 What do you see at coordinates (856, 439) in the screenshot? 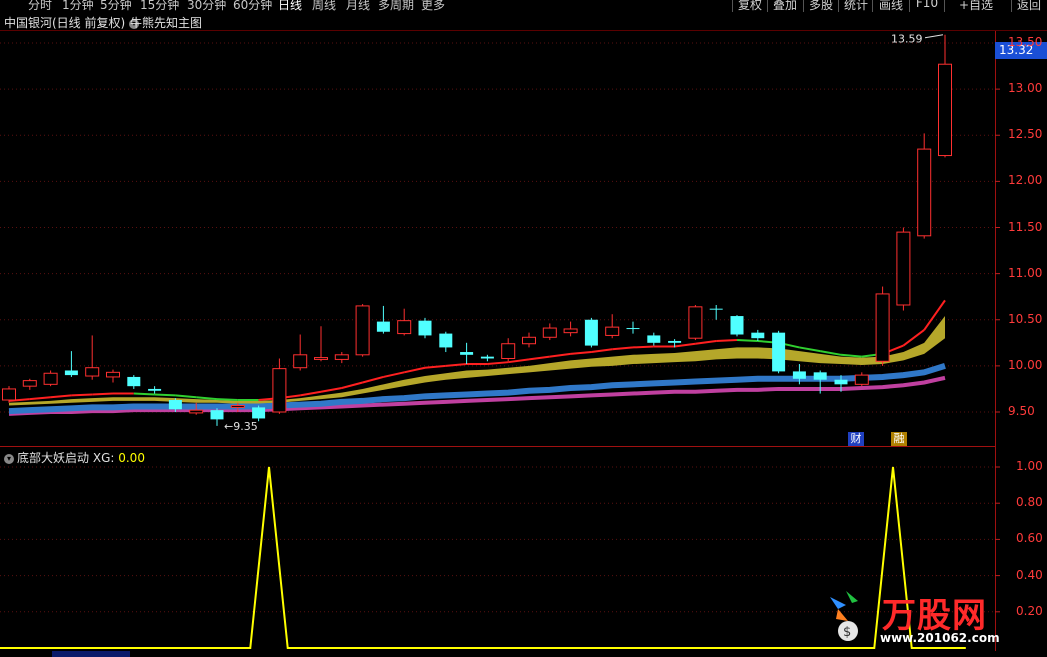
I see `finance-tag: 财` at bounding box center [856, 439].